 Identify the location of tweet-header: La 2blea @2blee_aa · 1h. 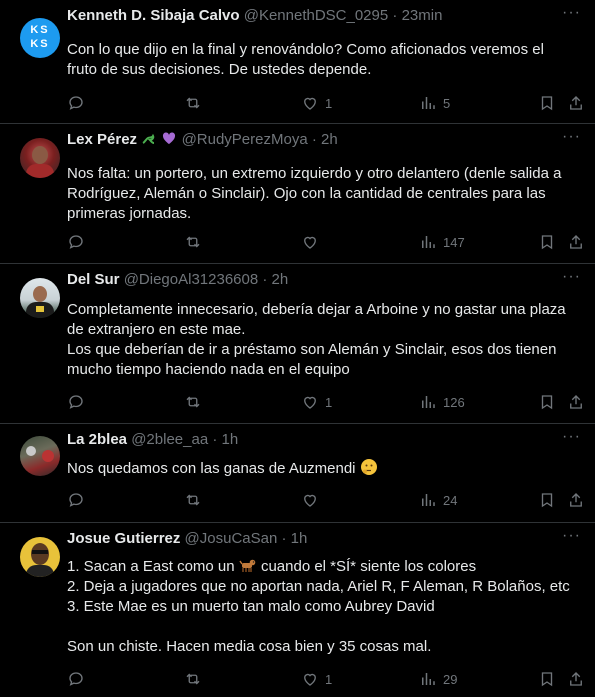
(153, 439).